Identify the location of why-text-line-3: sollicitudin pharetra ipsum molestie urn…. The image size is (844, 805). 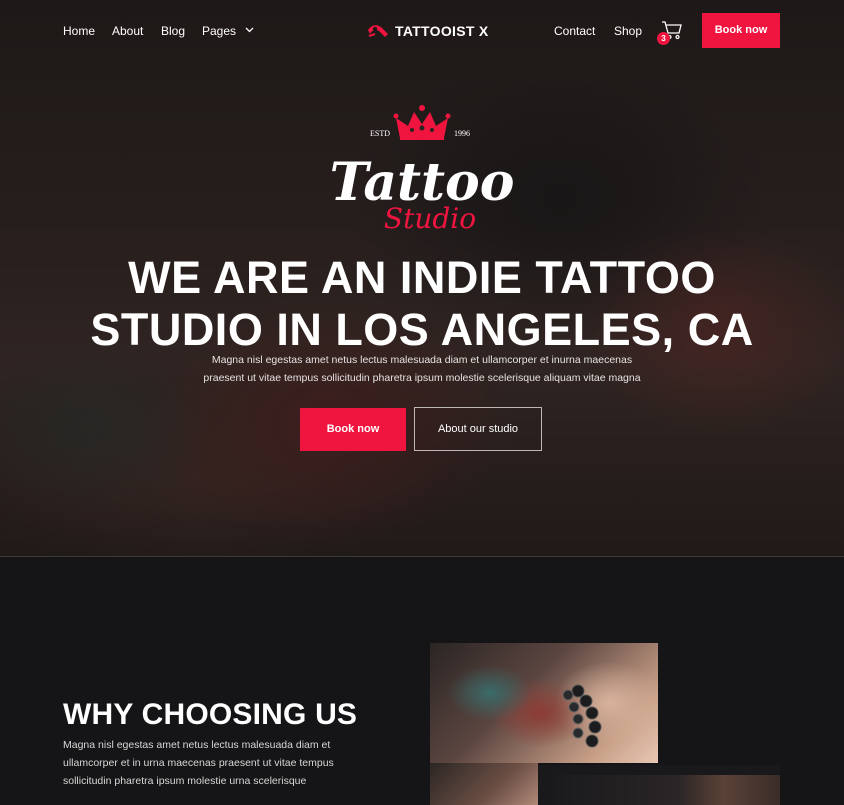
(185, 781).